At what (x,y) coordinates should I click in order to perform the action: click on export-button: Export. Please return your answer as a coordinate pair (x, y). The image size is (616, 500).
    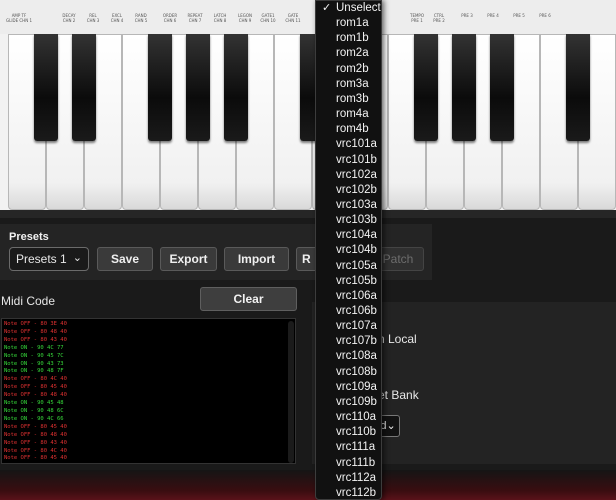
    Looking at the image, I should click on (188, 259).